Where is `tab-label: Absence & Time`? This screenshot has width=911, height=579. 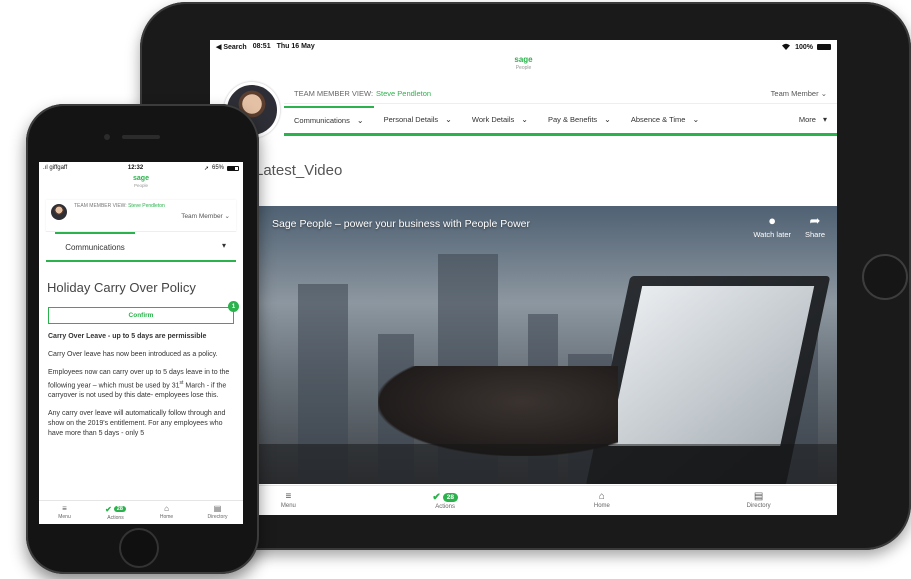
tab-label: Absence & Time is located at coordinates (658, 119).